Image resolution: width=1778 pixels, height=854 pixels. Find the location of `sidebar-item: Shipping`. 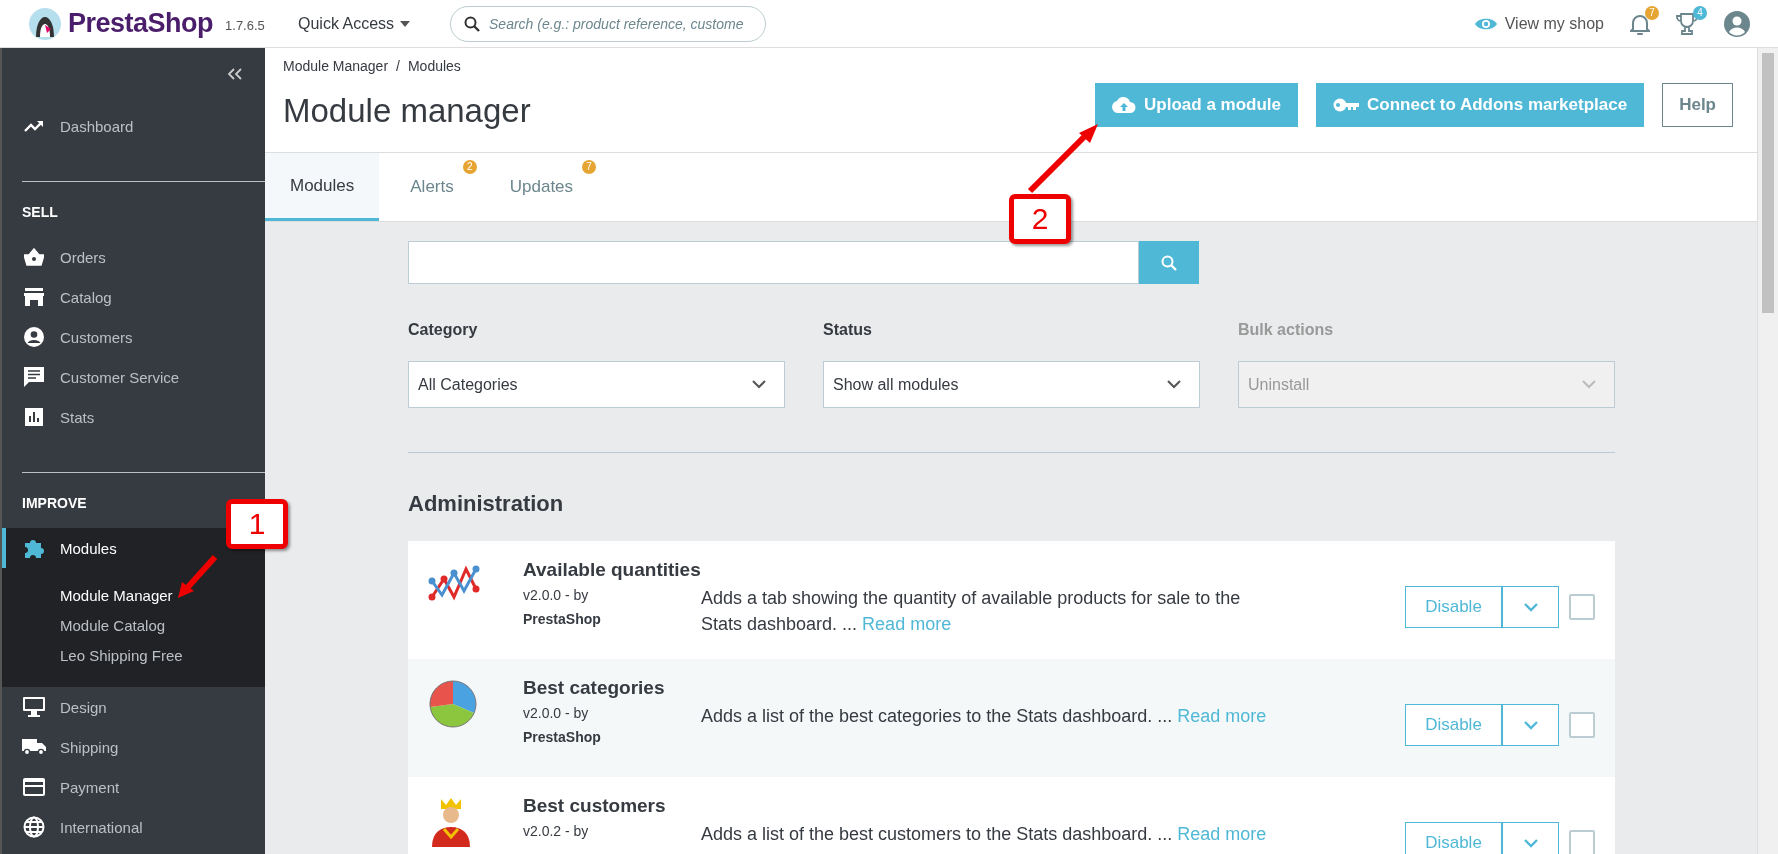

sidebar-item: Shipping is located at coordinates (133, 747).